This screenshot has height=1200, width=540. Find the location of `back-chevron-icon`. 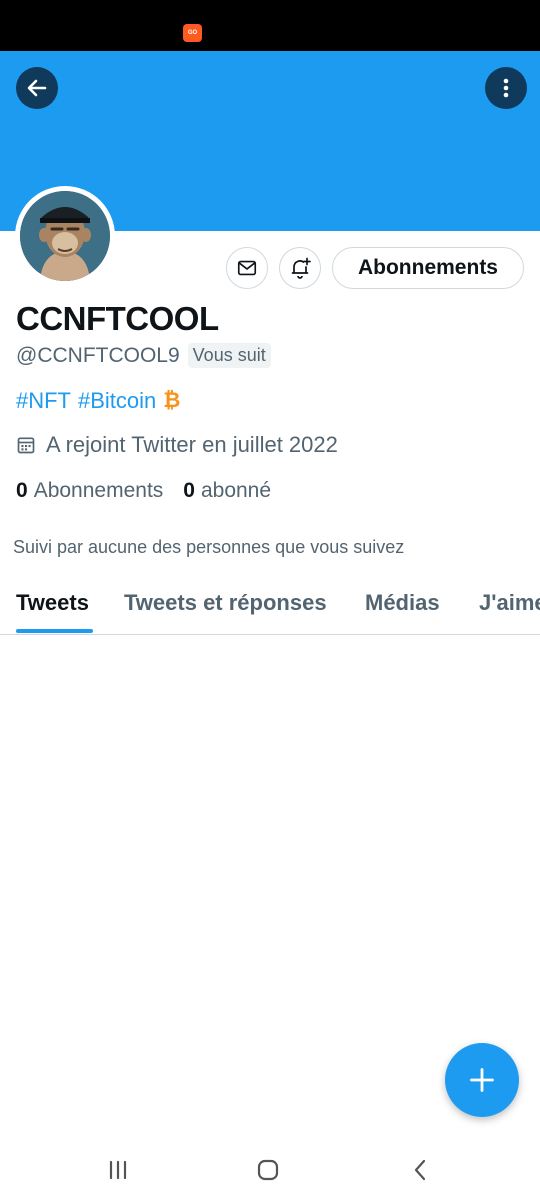

back-chevron-icon is located at coordinates (420, 1170).